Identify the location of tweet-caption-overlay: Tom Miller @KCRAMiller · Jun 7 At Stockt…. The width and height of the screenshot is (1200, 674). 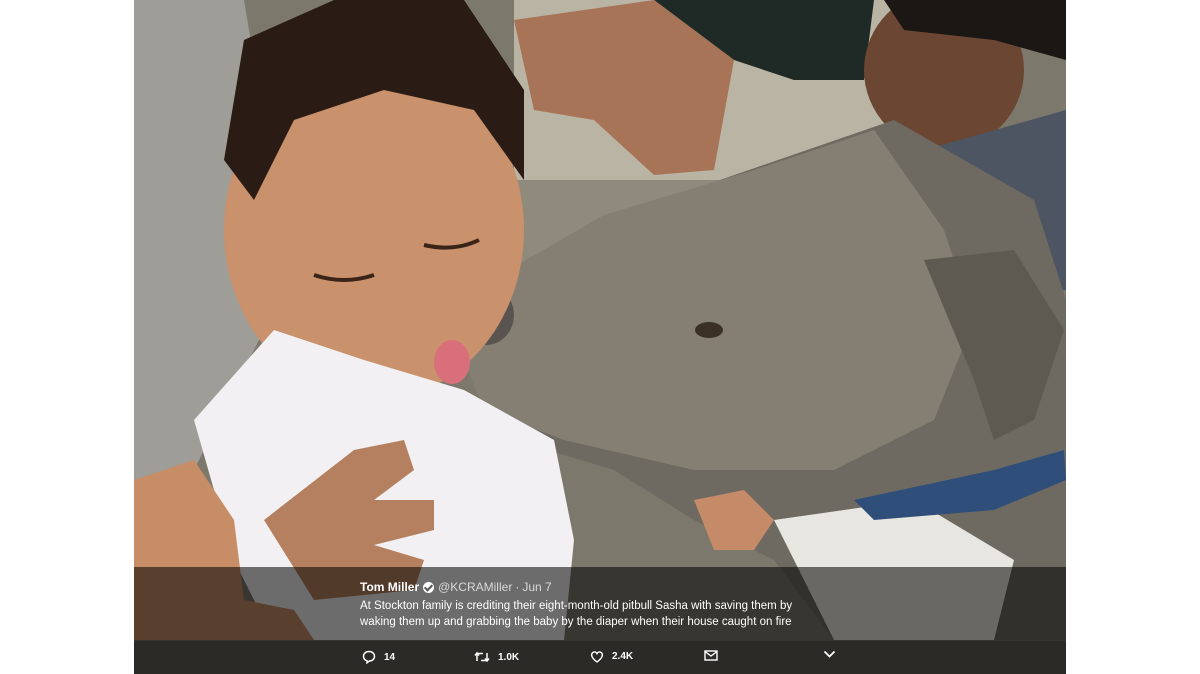
(600, 604).